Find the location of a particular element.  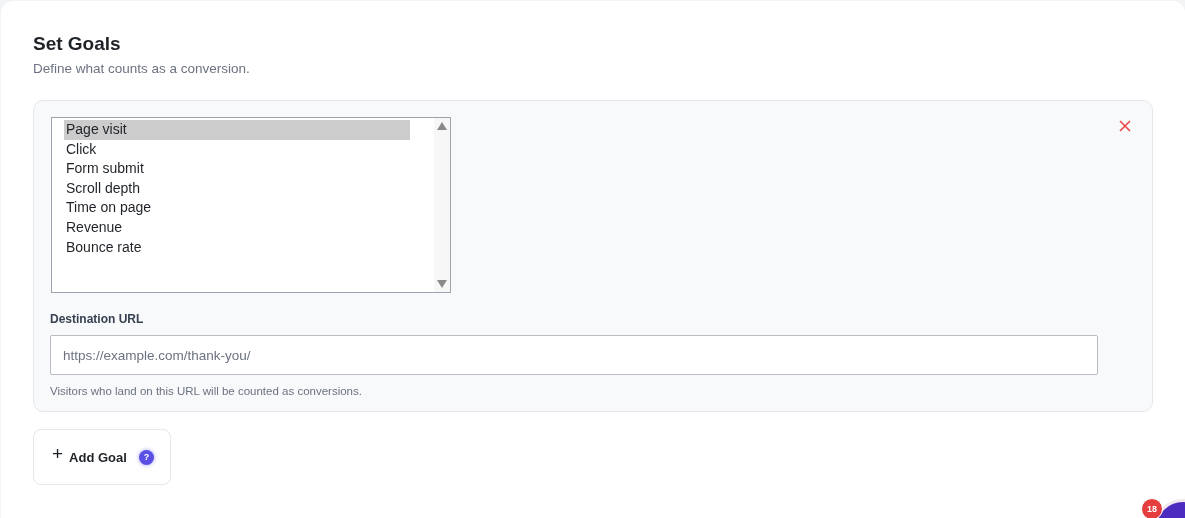

listbox-option: Click is located at coordinates (237, 149).